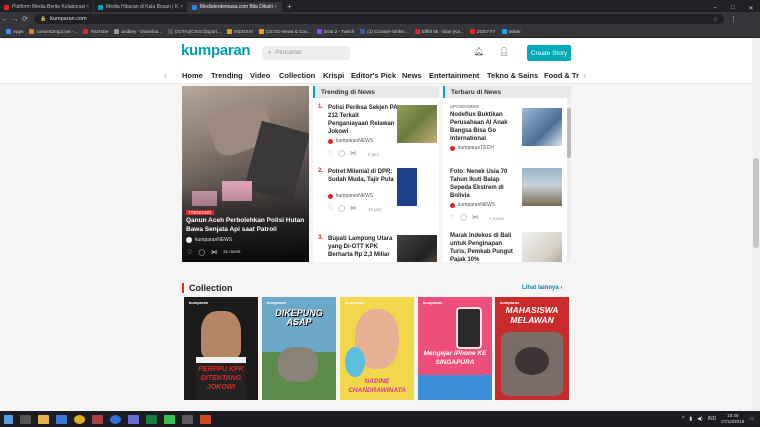  I want to click on close-window-icon: ✕, so click(751, 8).